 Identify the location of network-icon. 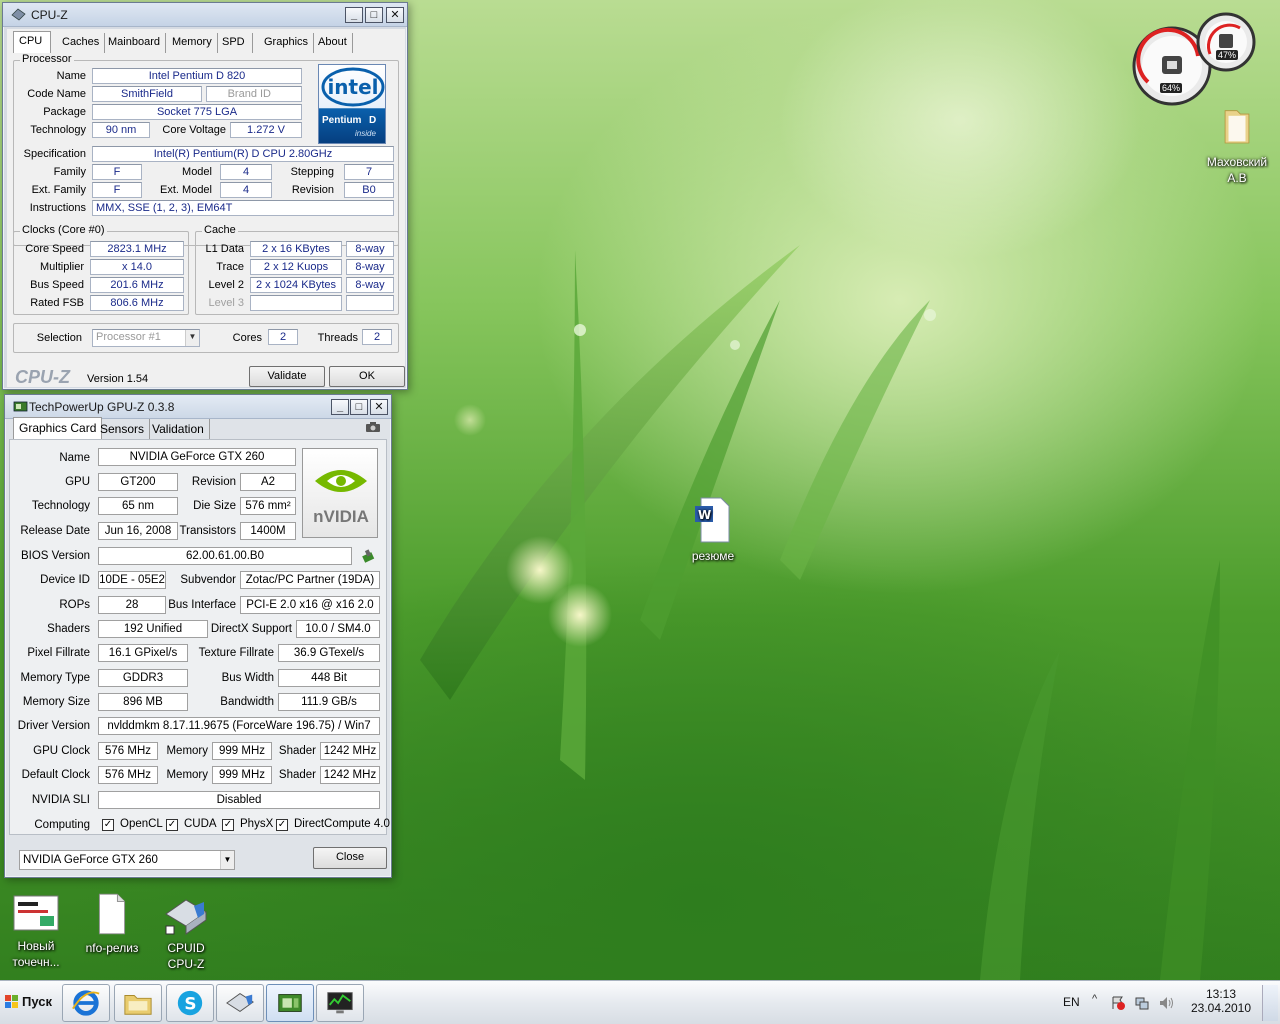
(1142, 1003).